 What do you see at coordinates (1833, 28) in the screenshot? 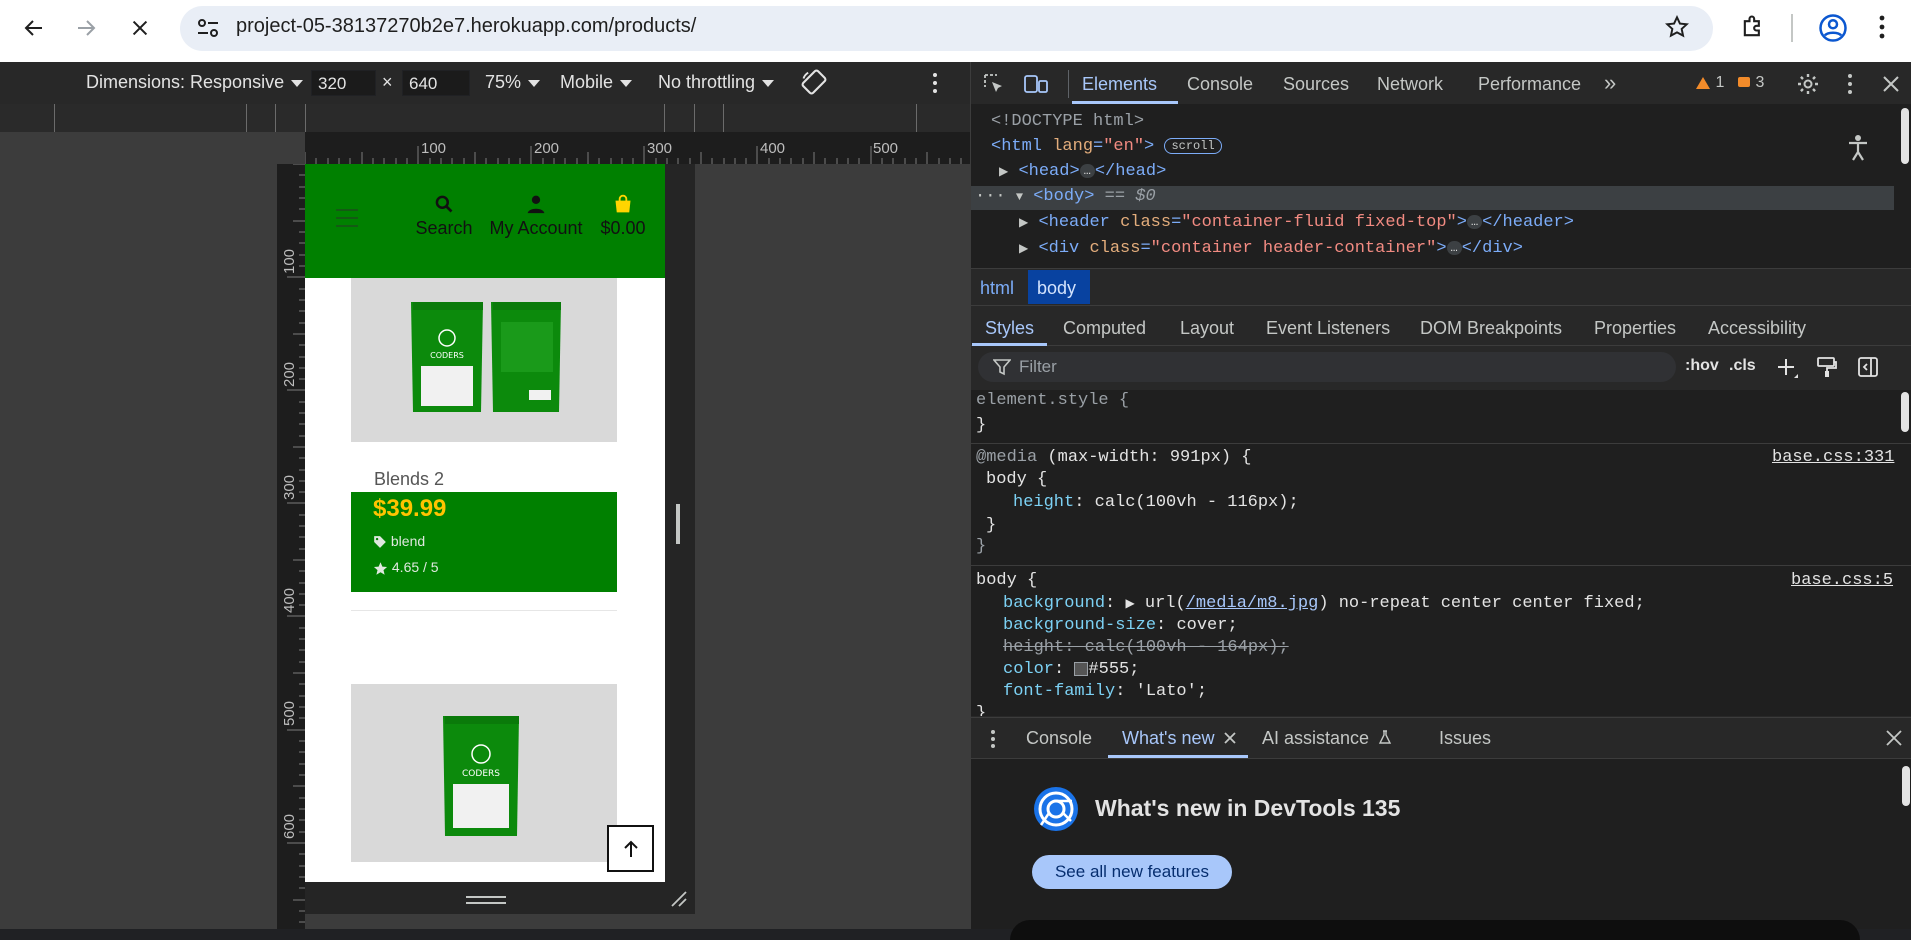
I see `profile-avatar-icon` at bounding box center [1833, 28].